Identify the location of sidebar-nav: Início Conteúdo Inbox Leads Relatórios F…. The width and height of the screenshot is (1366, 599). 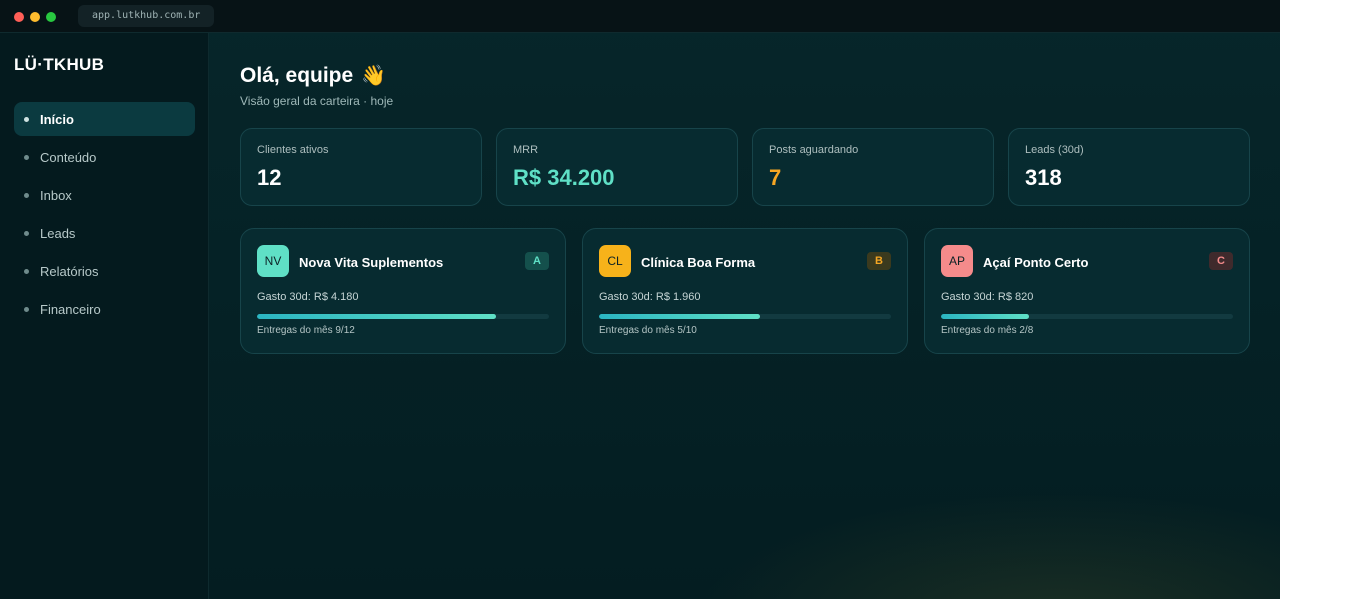
(104, 216).